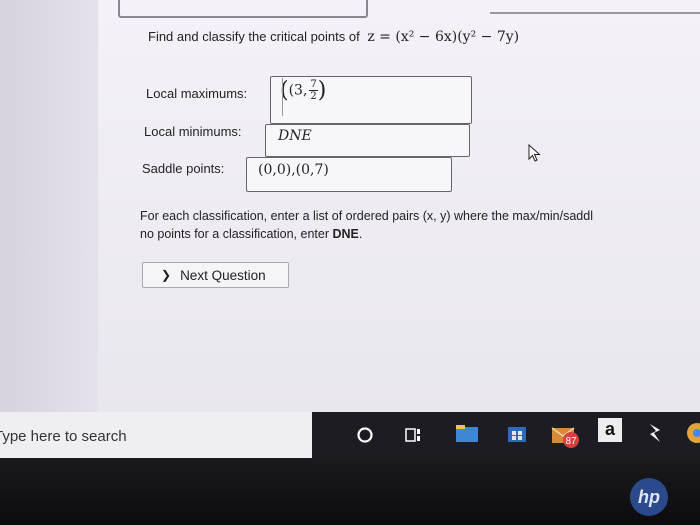 This screenshot has width=700, height=525. I want to click on left-panel, so click(49, 206).